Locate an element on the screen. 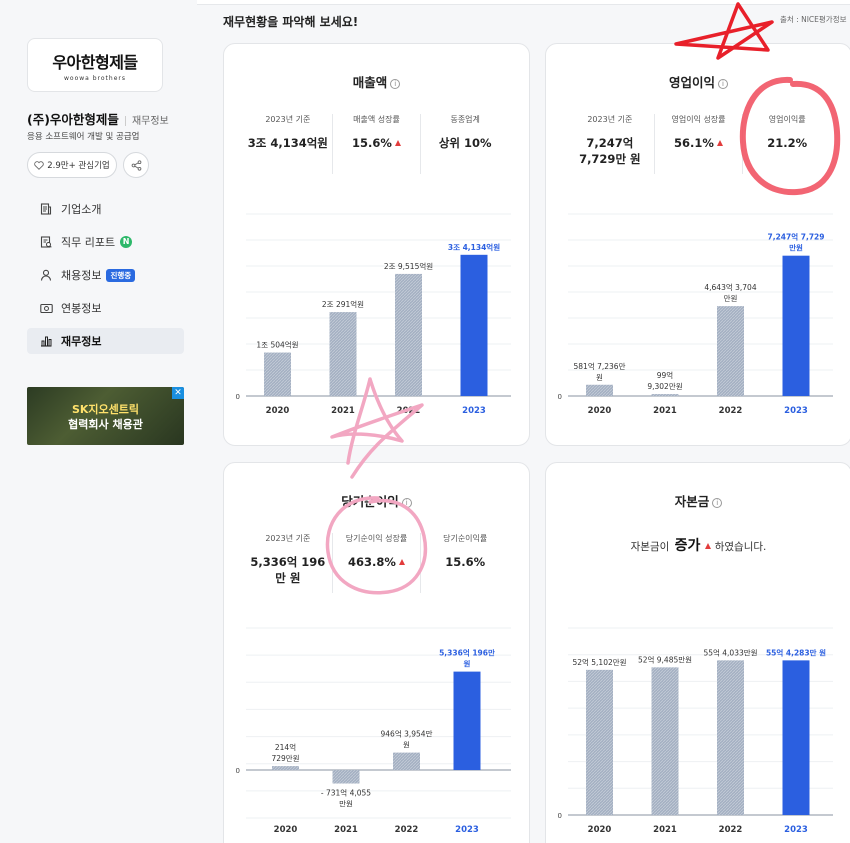  logo-subtext: woowa brothers is located at coordinates (95, 78).